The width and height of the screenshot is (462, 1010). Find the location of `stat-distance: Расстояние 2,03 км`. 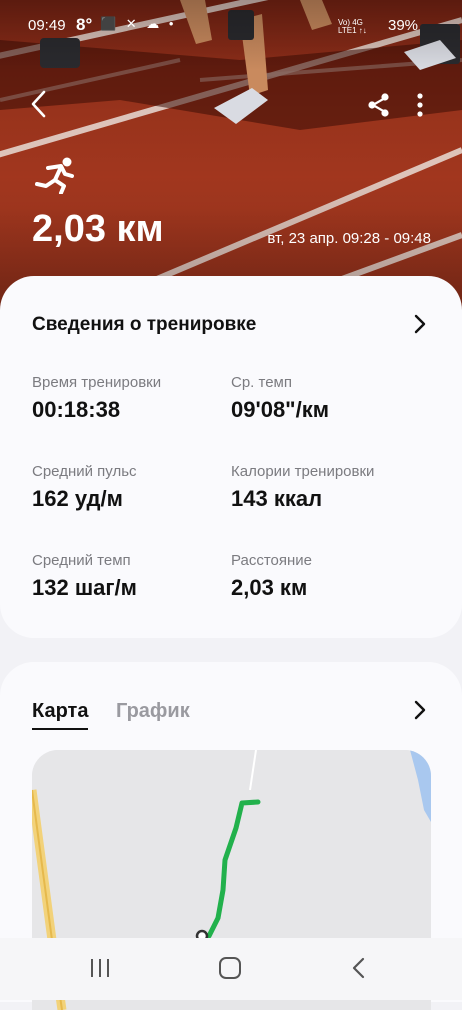

stat-distance: Расстояние 2,03 км is located at coordinates (326, 576).